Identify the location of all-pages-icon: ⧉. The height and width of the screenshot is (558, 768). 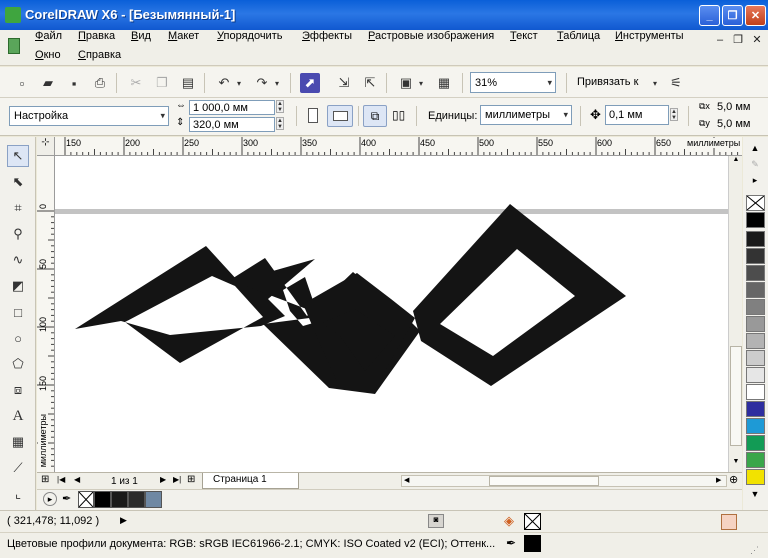
(375, 116).